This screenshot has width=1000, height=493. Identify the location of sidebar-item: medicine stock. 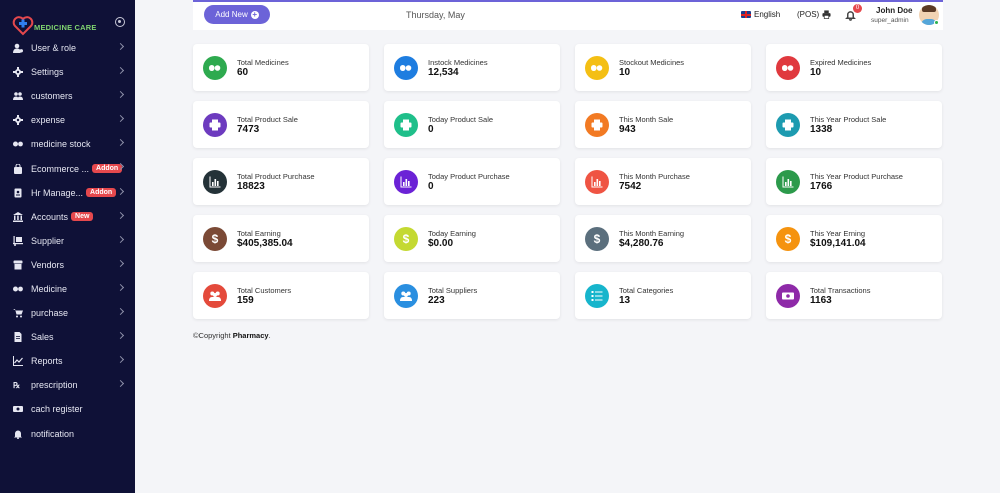
(67, 144).